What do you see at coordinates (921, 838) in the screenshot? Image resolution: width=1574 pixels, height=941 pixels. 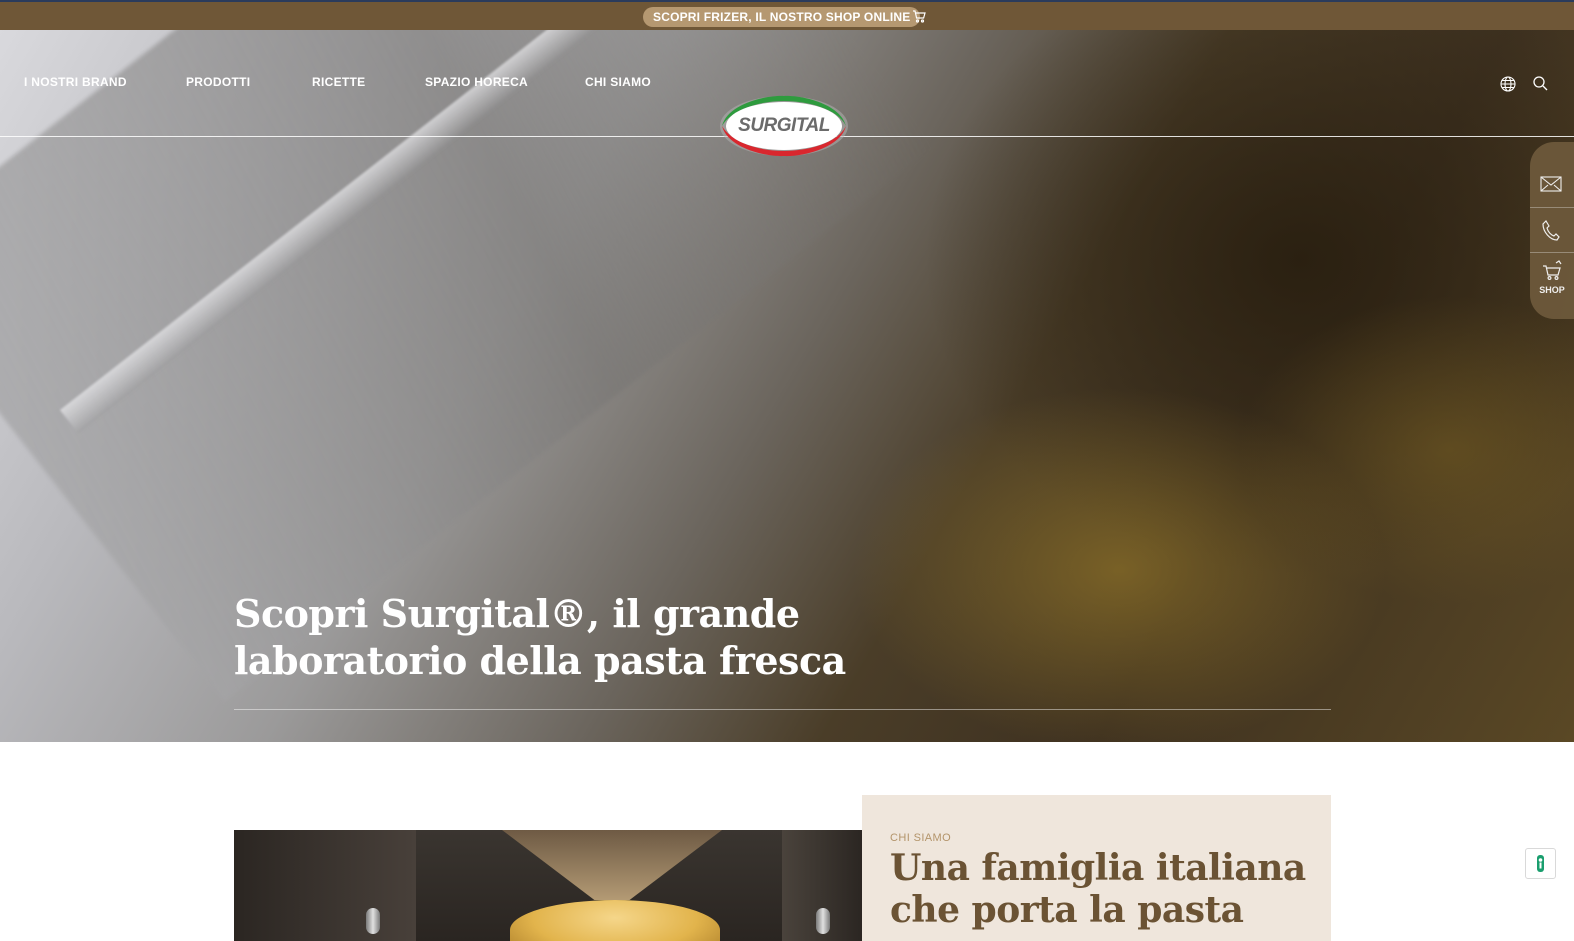 I see `card-eyebrow: CHI SIAMO` at bounding box center [921, 838].